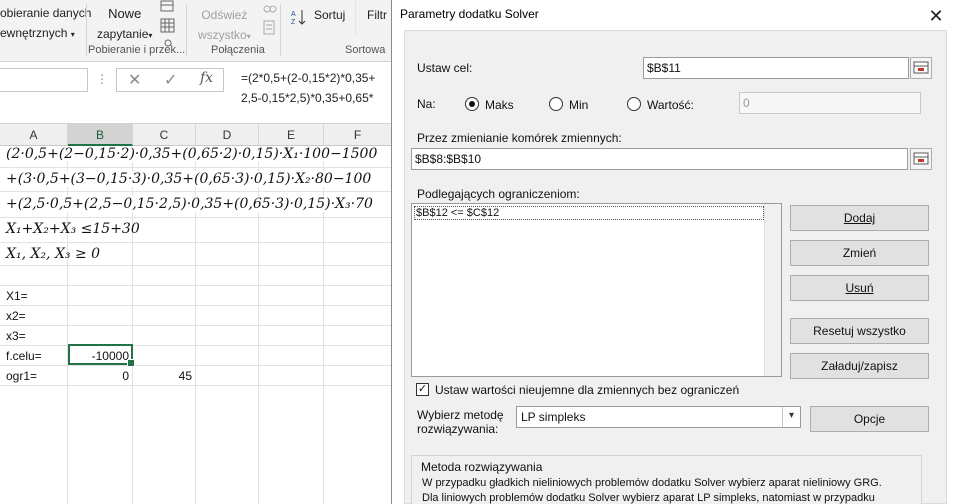  I want to click on svg-text: Z, so click(293, 22).